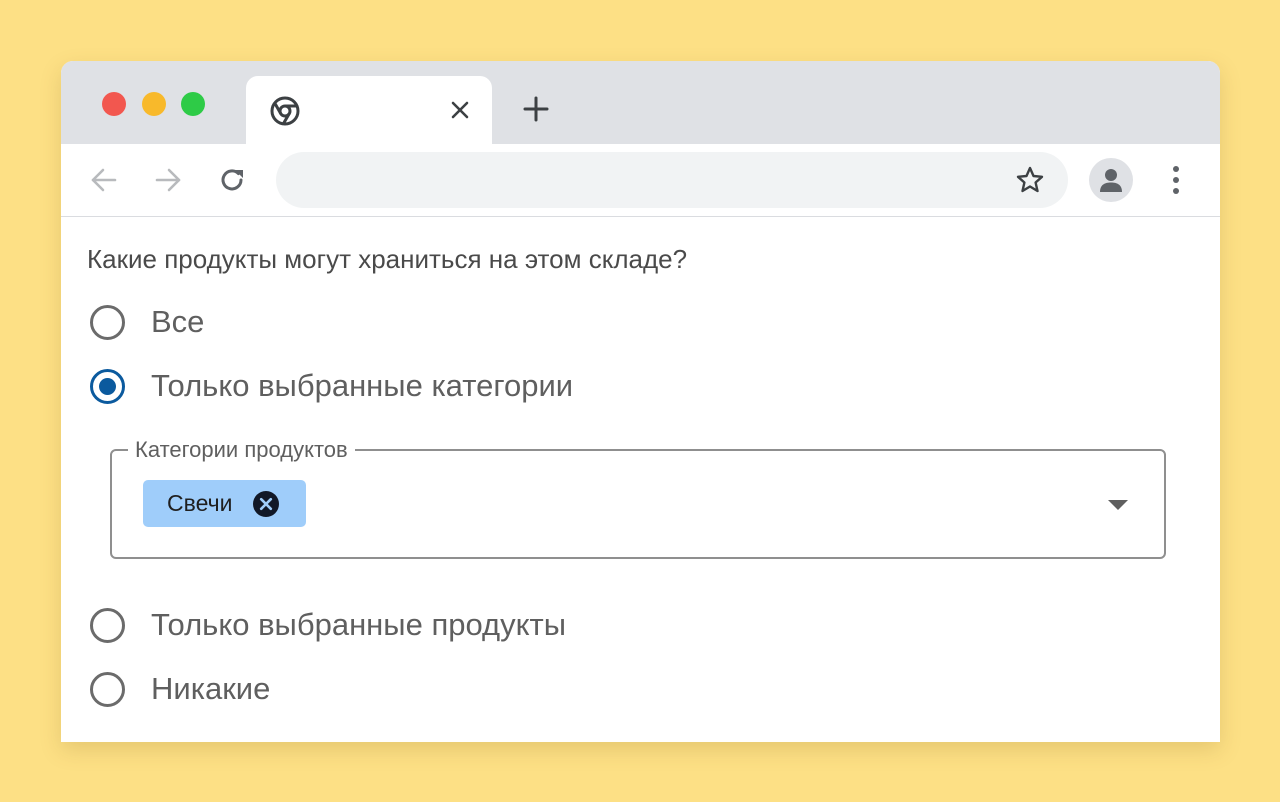 Image resolution: width=1280 pixels, height=802 pixels. What do you see at coordinates (638, 498) in the screenshot?
I see `categories-select-field: Категории продуктов Свечи` at bounding box center [638, 498].